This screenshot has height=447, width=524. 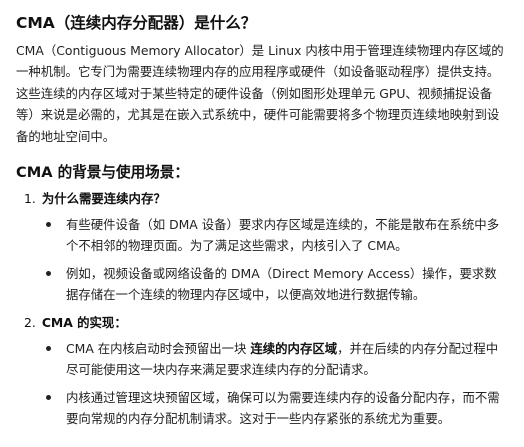 I want to click on bullet-text-before: CMA 在内核启动时会预留出一块, so click(x=158, y=348).